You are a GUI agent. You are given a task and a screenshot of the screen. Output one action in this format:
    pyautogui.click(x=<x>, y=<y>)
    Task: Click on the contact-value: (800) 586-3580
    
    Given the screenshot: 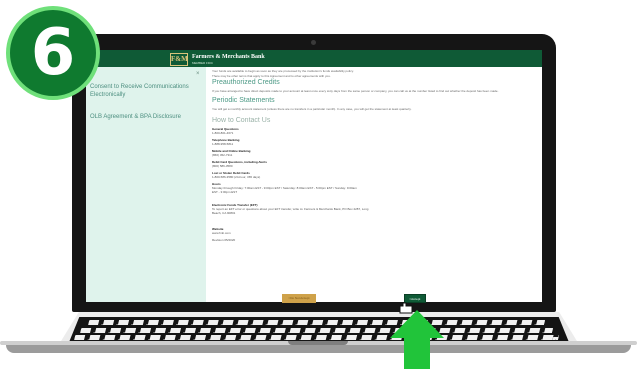 What is the action you would take?
    pyautogui.click(x=222, y=166)
    